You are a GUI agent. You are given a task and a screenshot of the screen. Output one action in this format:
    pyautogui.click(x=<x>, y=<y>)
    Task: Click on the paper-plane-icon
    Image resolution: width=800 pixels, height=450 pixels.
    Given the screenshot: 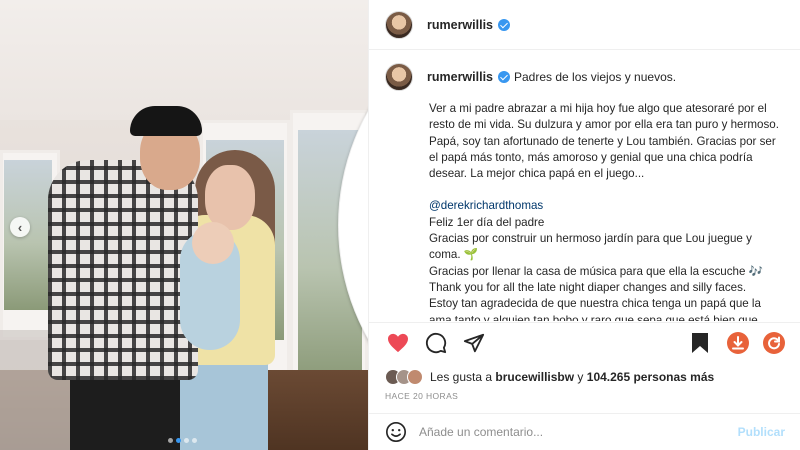 What is the action you would take?
    pyautogui.click(x=474, y=342)
    